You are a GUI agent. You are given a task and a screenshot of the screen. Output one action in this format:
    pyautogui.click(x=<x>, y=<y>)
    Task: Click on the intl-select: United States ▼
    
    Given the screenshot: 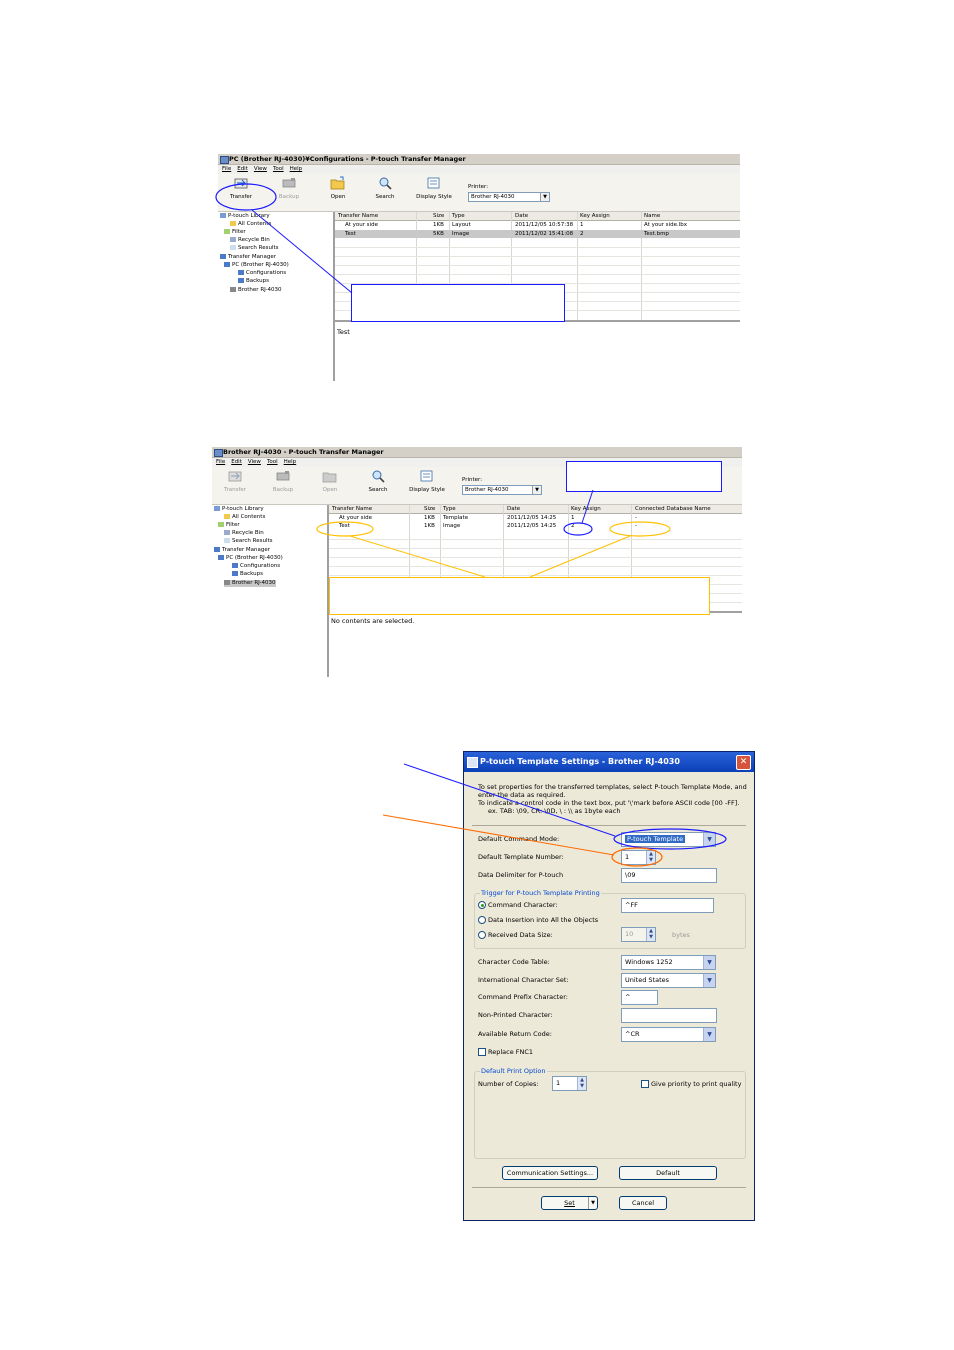 What is the action you would take?
    pyautogui.click(x=668, y=980)
    